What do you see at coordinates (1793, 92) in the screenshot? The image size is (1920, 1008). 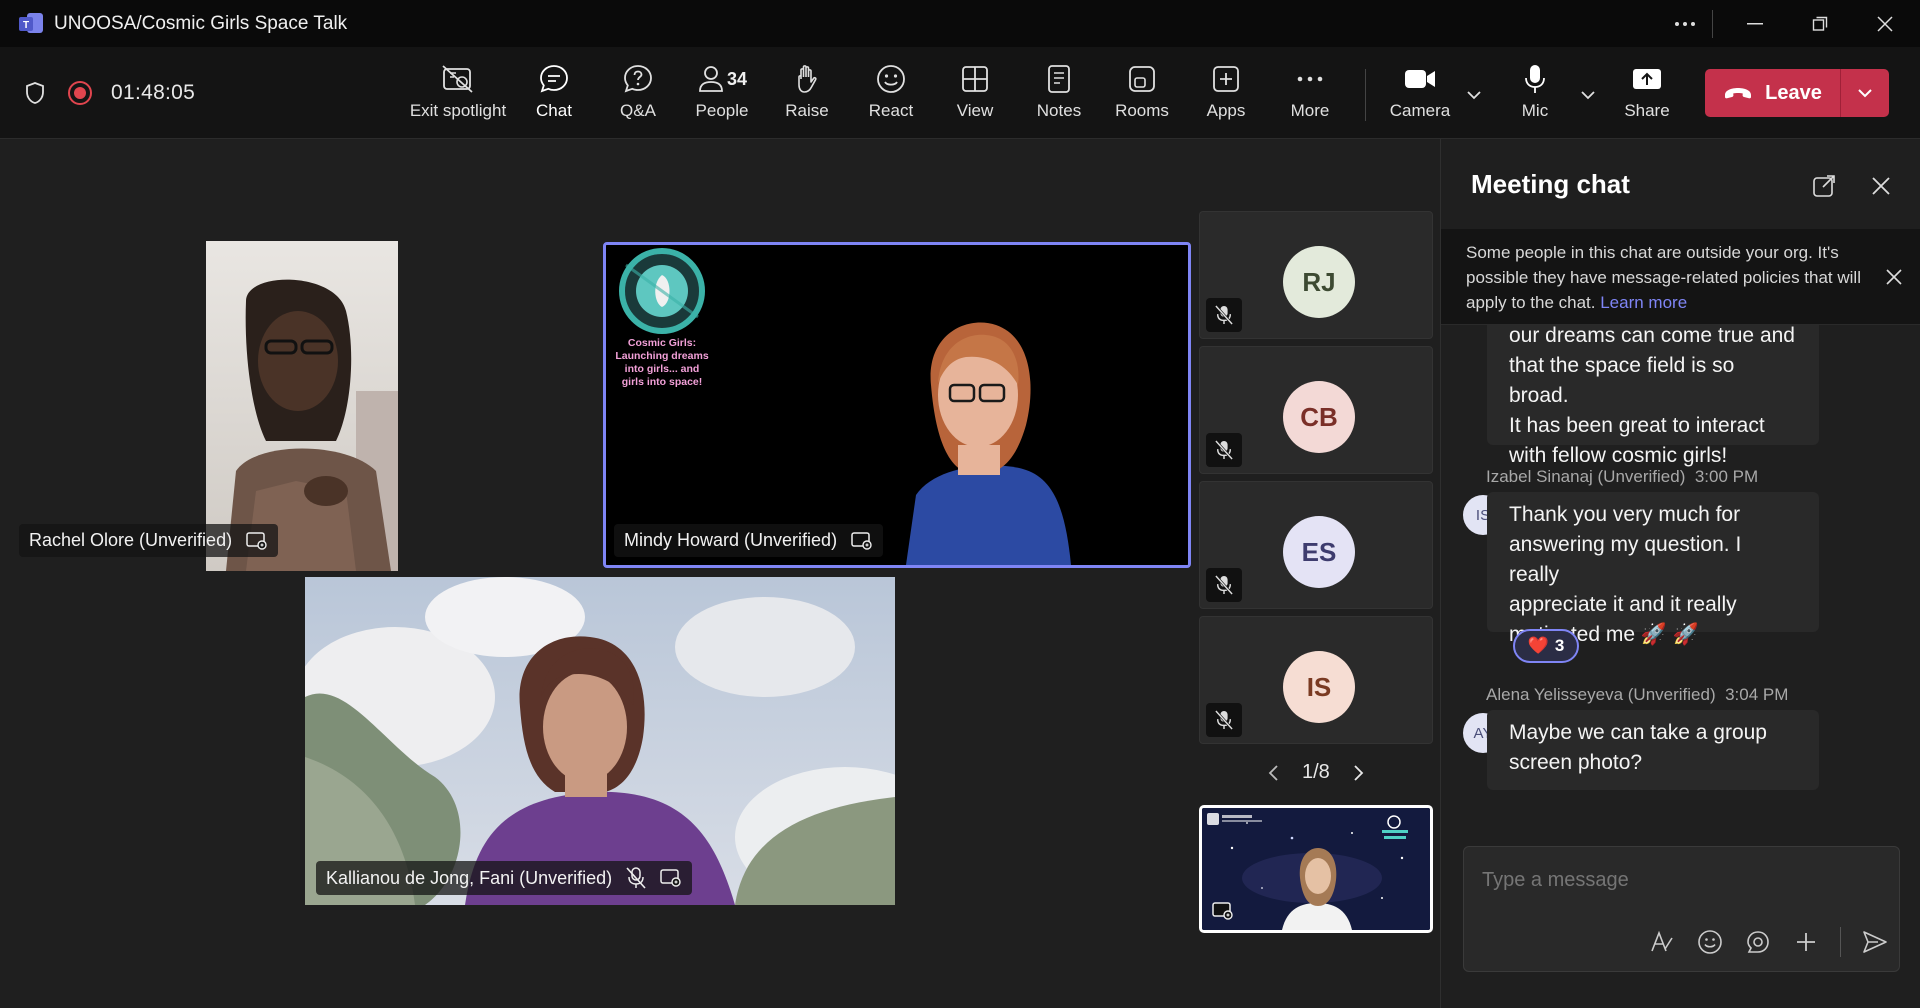 I see `leave-label: Leave` at bounding box center [1793, 92].